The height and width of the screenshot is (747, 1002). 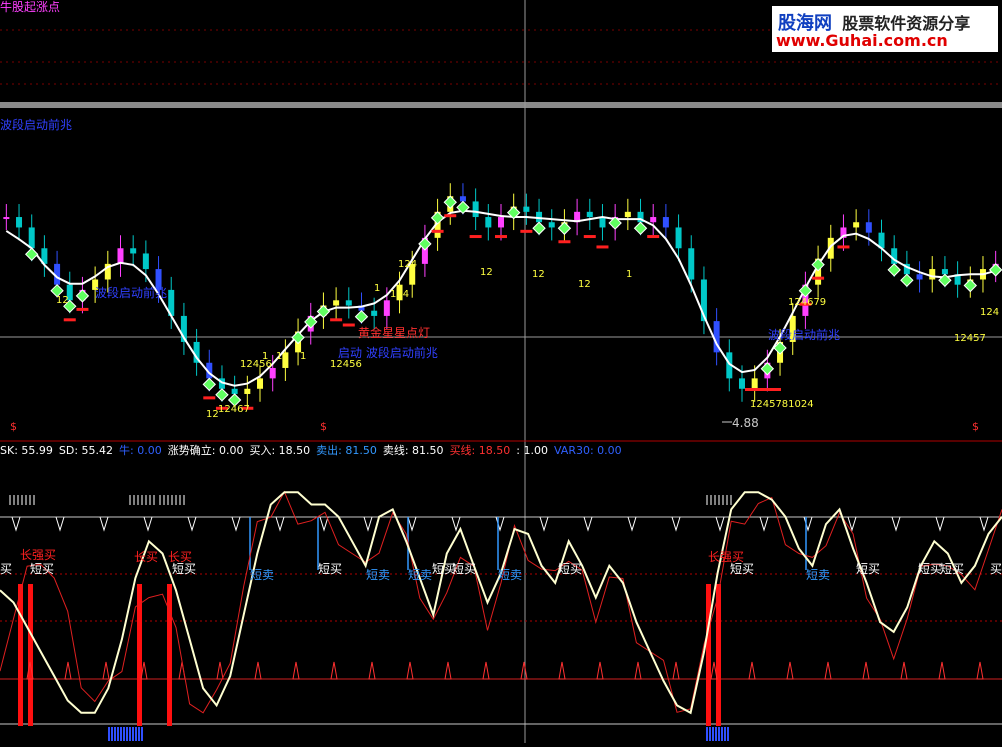 I want to click on indicator-item: 卖线: 81.50, so click(x=413, y=450).